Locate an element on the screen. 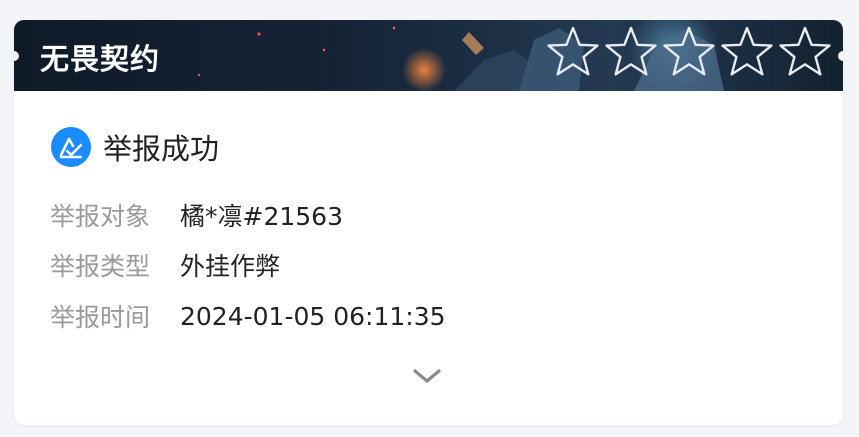 The image size is (859, 437). report-type-label: 举报类型 is located at coordinates (100, 266).